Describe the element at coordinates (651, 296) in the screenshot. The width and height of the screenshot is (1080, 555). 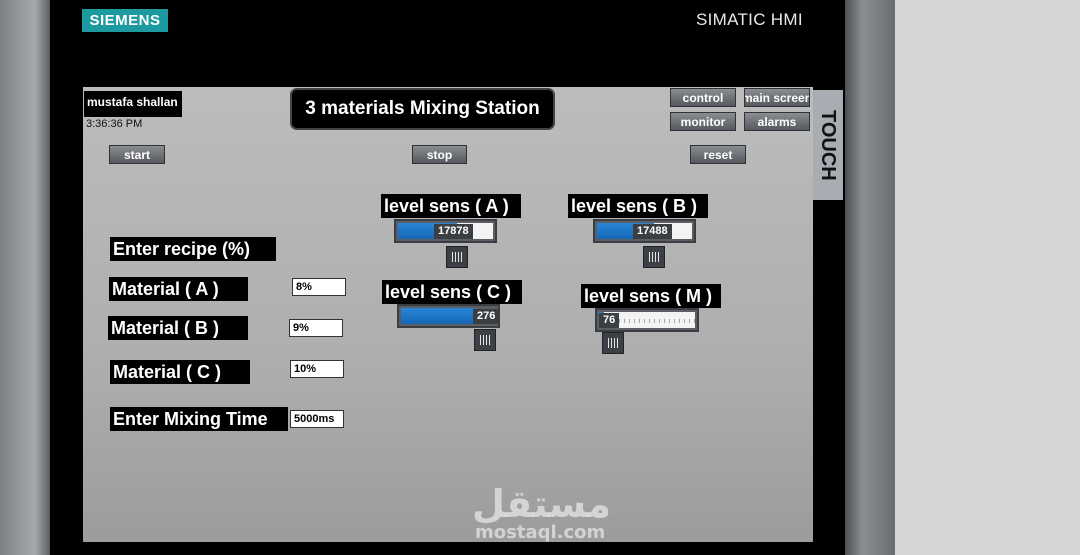
I see `level-sensor-m-label: level sens ( M )` at that location.